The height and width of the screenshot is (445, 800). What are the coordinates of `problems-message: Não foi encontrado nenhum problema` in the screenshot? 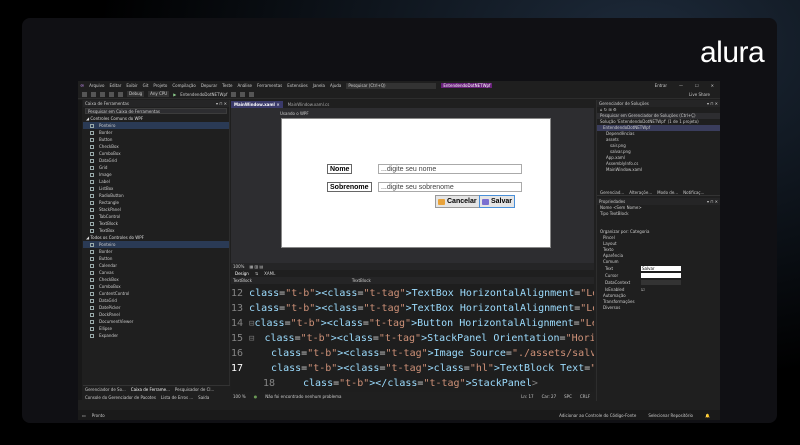 It's located at (303, 396).